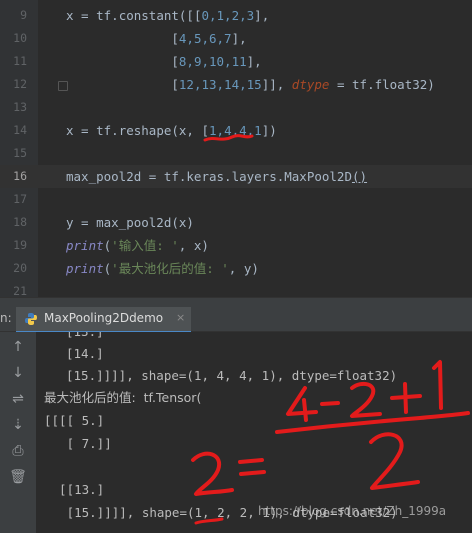  I want to click on code-line: 19 print('输入值: ', x), so click(236, 245).